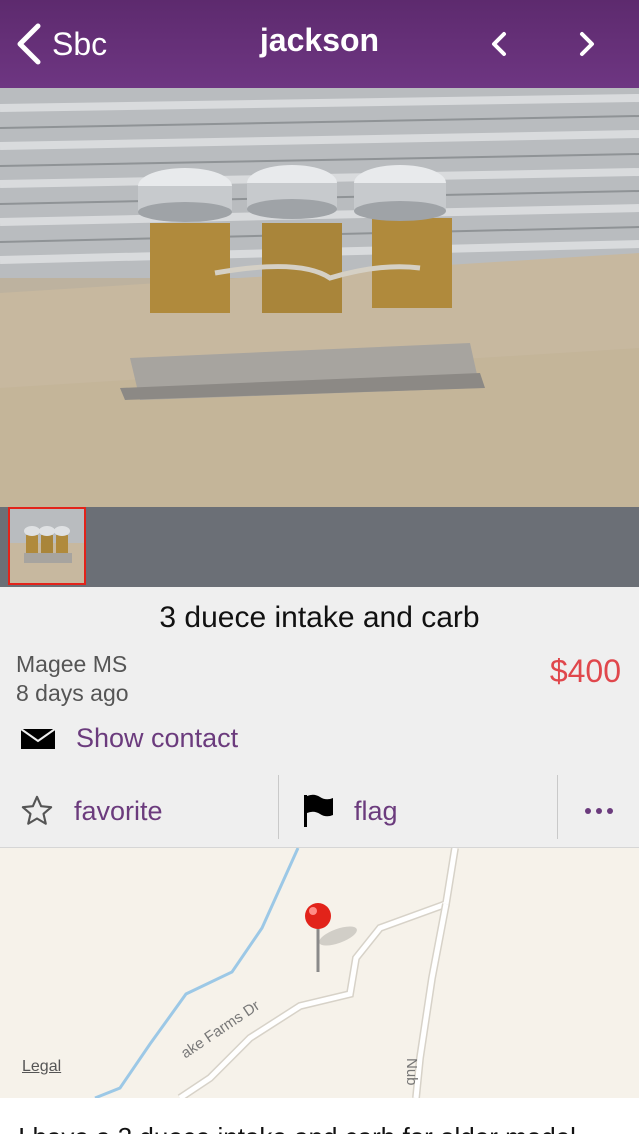 This screenshot has width=639, height=1134. I want to click on flag-icon, so click(318, 810).